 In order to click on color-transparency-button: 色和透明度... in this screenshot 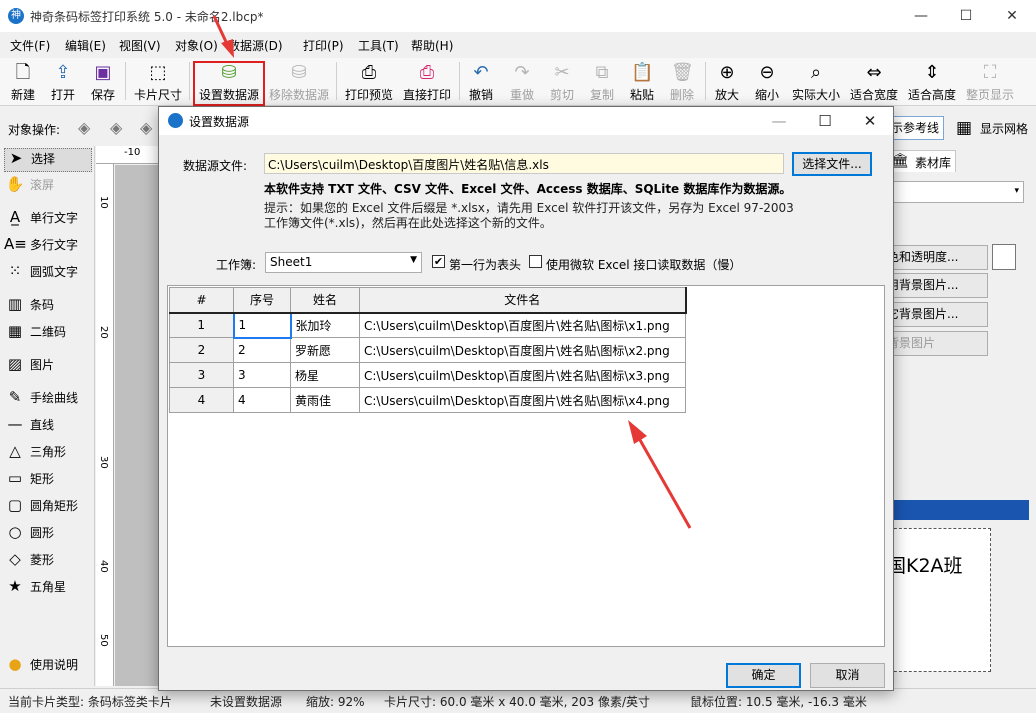, I will do `click(936, 257)`.